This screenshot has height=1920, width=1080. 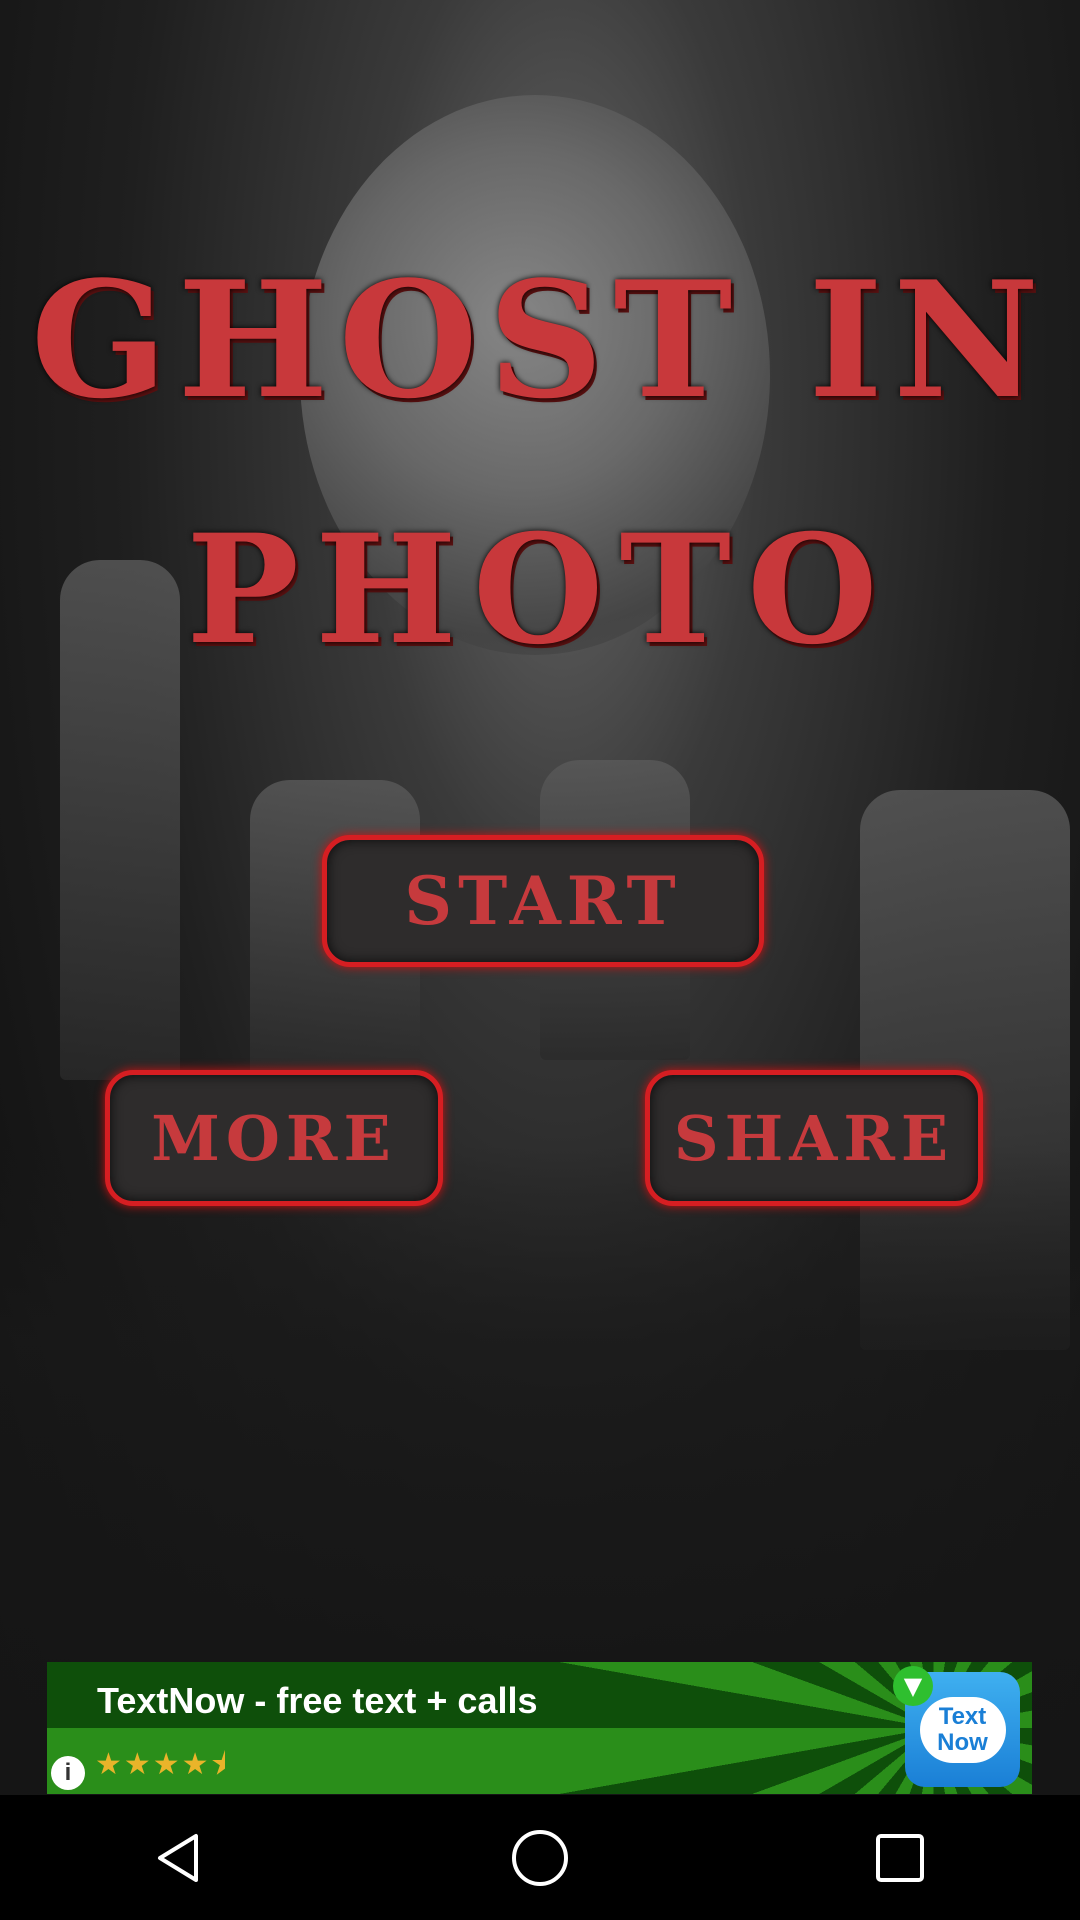 What do you see at coordinates (162, 1764) in the screenshot?
I see `ad-rating-stars: ★★★★⯨` at bounding box center [162, 1764].